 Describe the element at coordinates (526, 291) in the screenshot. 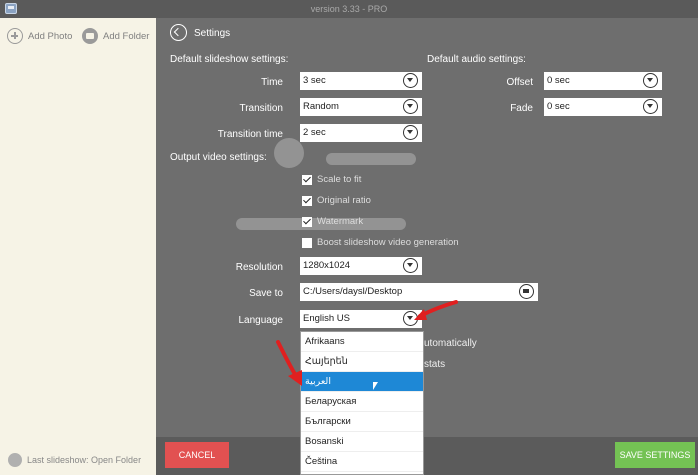

I see `browse-folder-icon` at that location.